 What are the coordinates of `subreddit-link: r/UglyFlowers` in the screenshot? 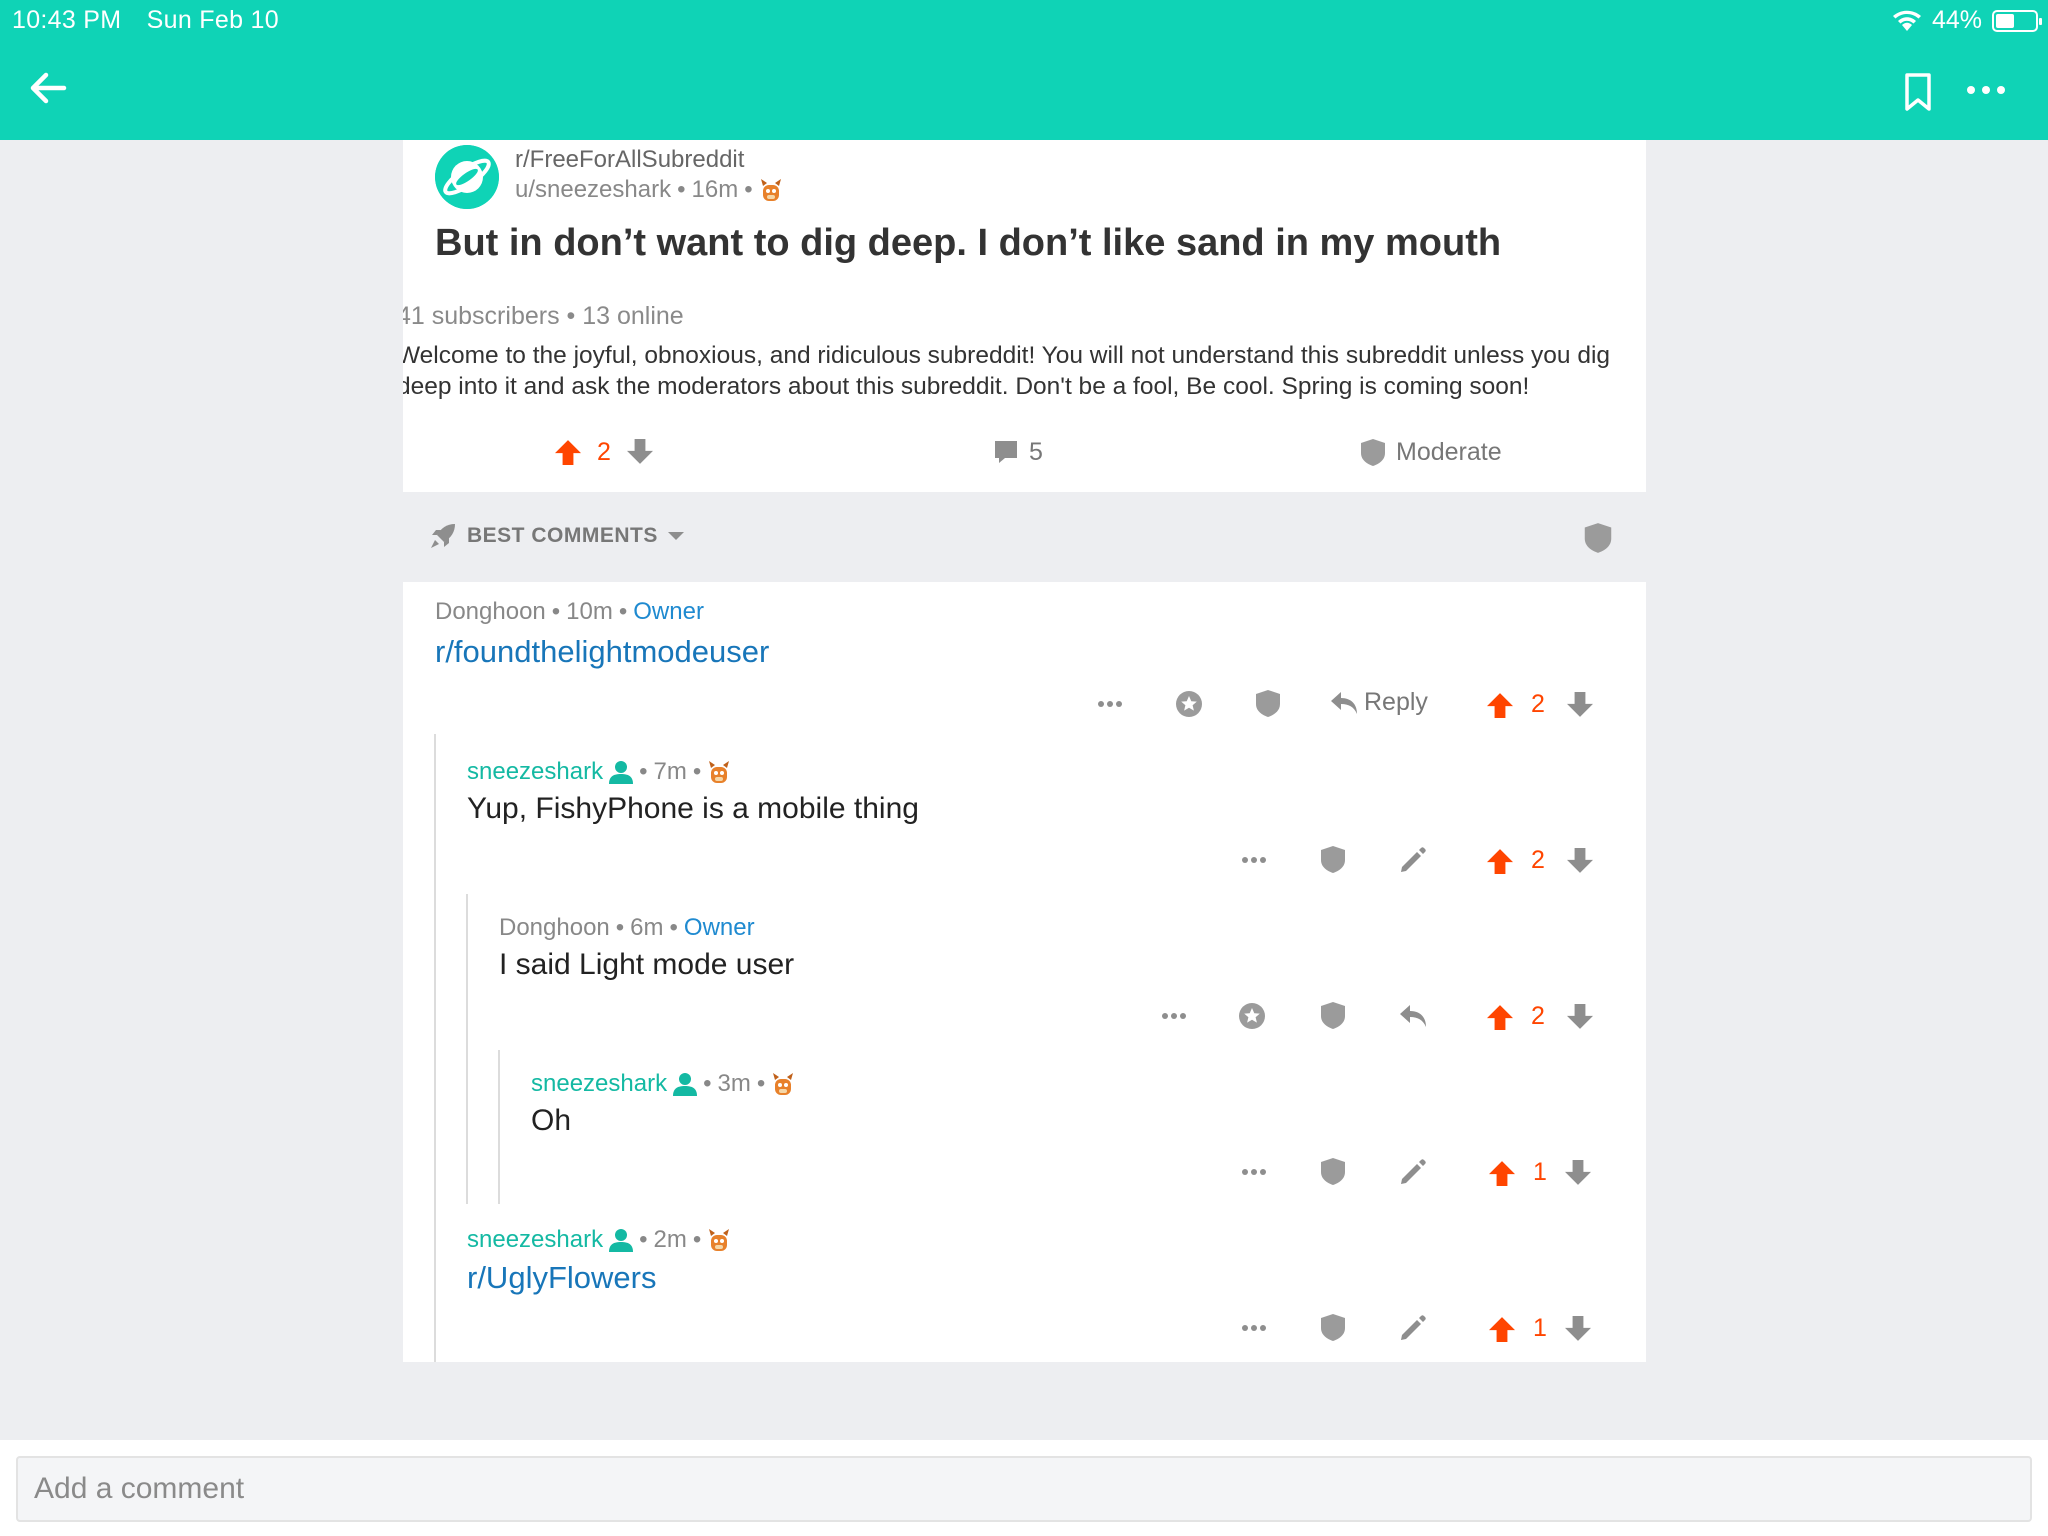 It's located at (561, 1278).